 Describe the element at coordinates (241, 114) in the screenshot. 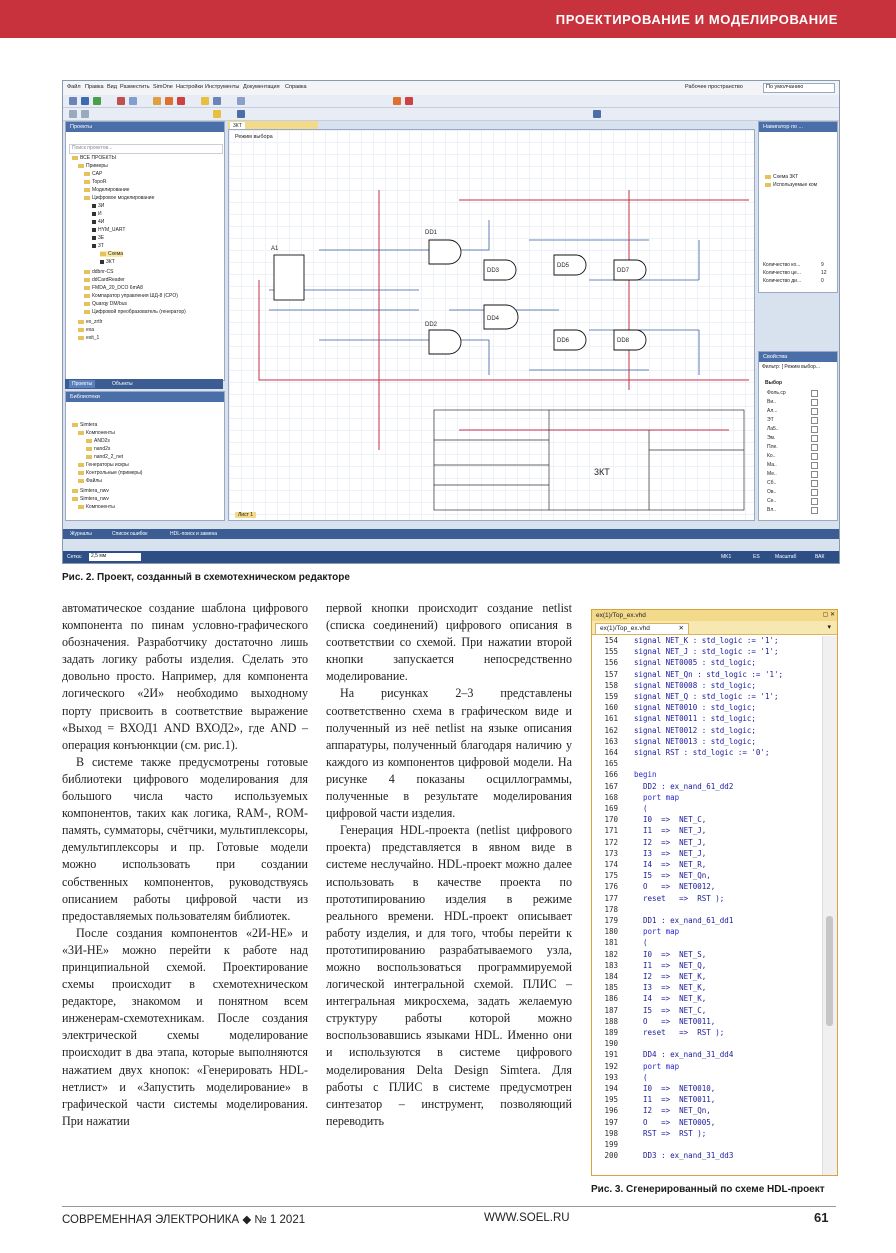

I see `net-label-icon` at that location.